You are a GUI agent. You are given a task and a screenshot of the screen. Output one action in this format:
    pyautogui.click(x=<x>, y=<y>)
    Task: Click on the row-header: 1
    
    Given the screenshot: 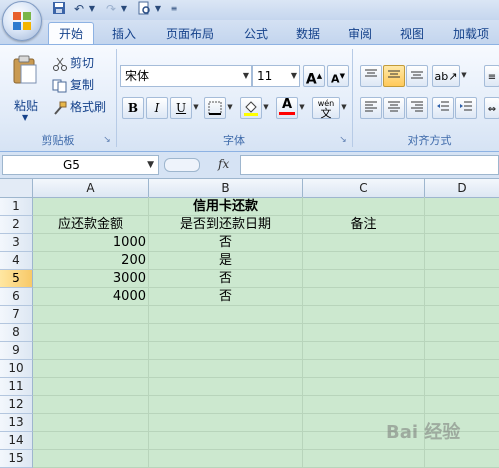 What is the action you would take?
    pyautogui.click(x=16, y=207)
    